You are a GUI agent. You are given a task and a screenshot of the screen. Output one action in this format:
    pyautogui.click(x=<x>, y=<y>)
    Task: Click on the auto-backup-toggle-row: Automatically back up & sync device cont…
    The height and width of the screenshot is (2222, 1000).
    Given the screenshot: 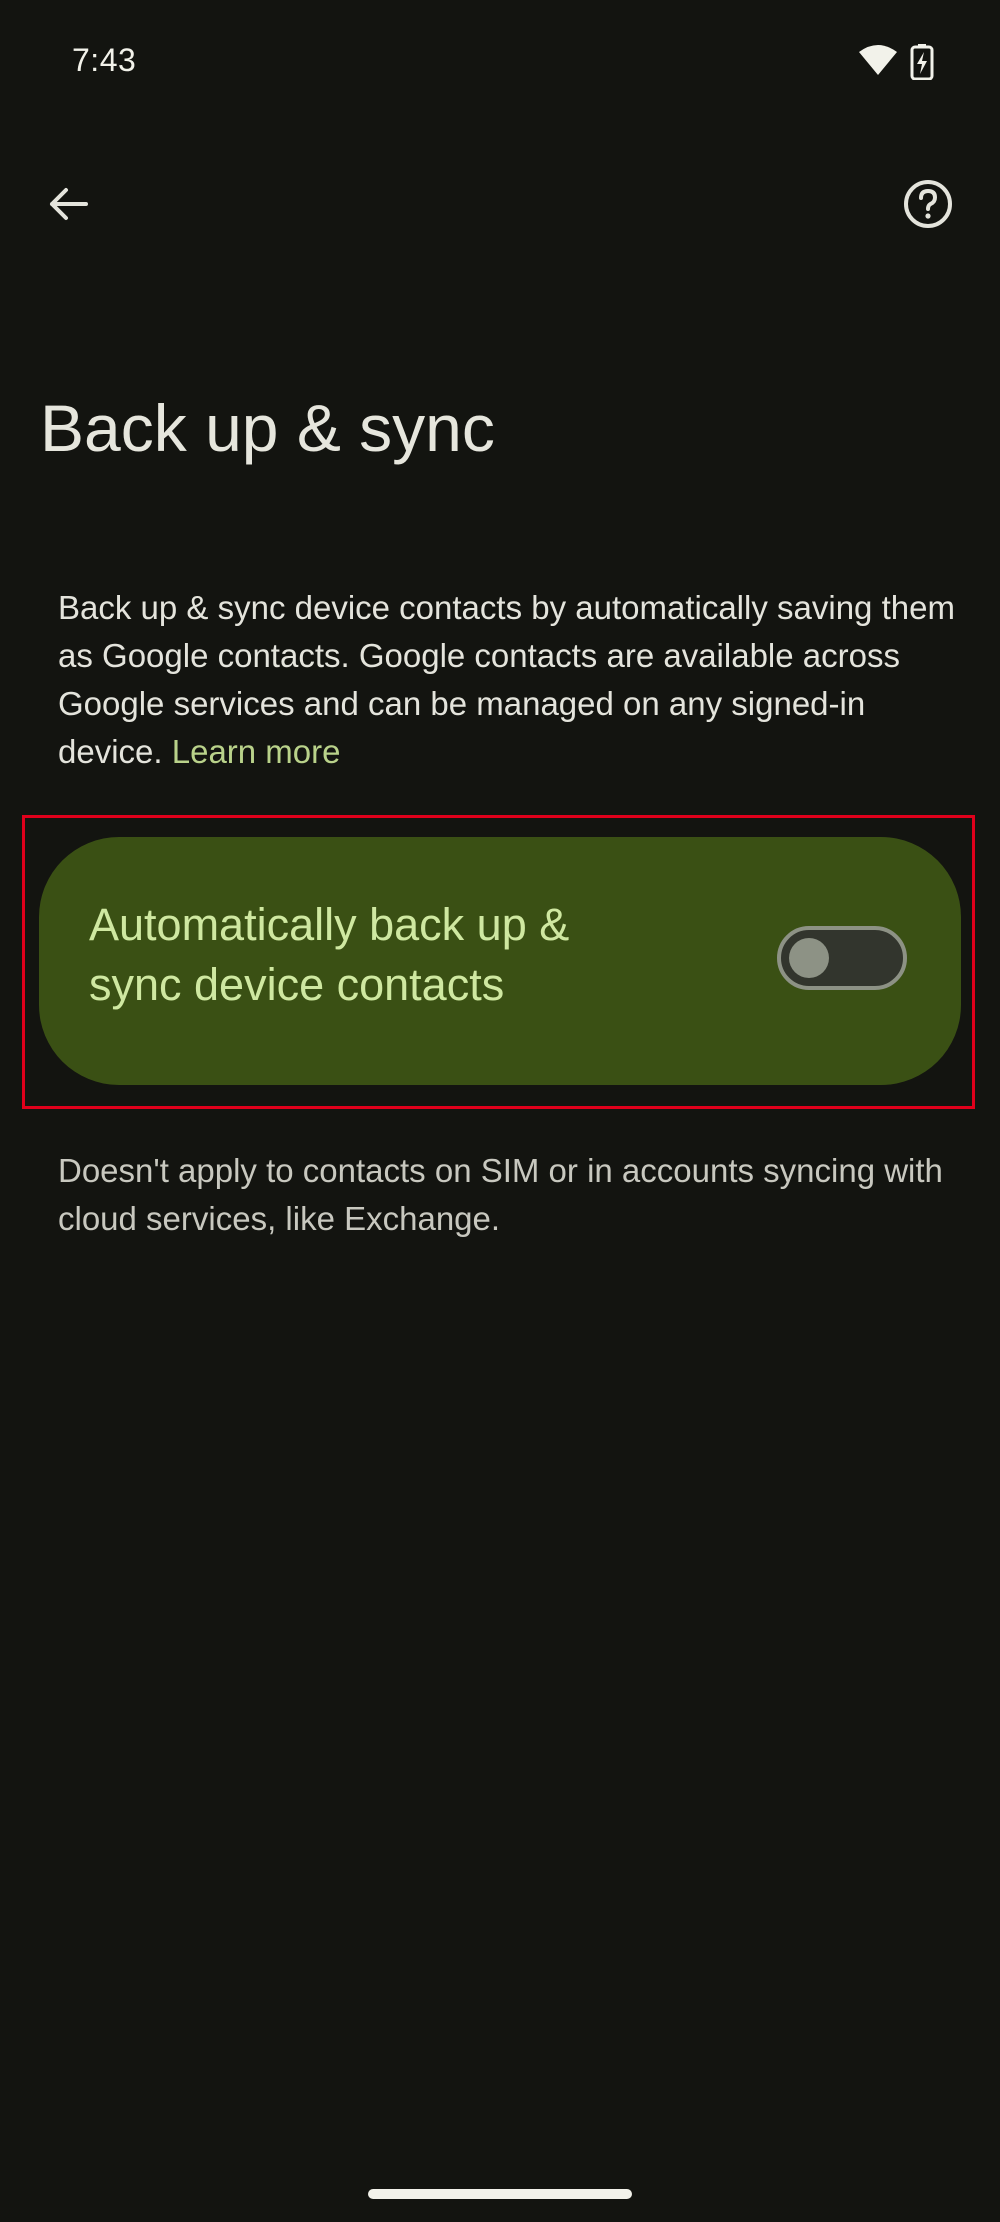 What is the action you would take?
    pyautogui.click(x=500, y=961)
    